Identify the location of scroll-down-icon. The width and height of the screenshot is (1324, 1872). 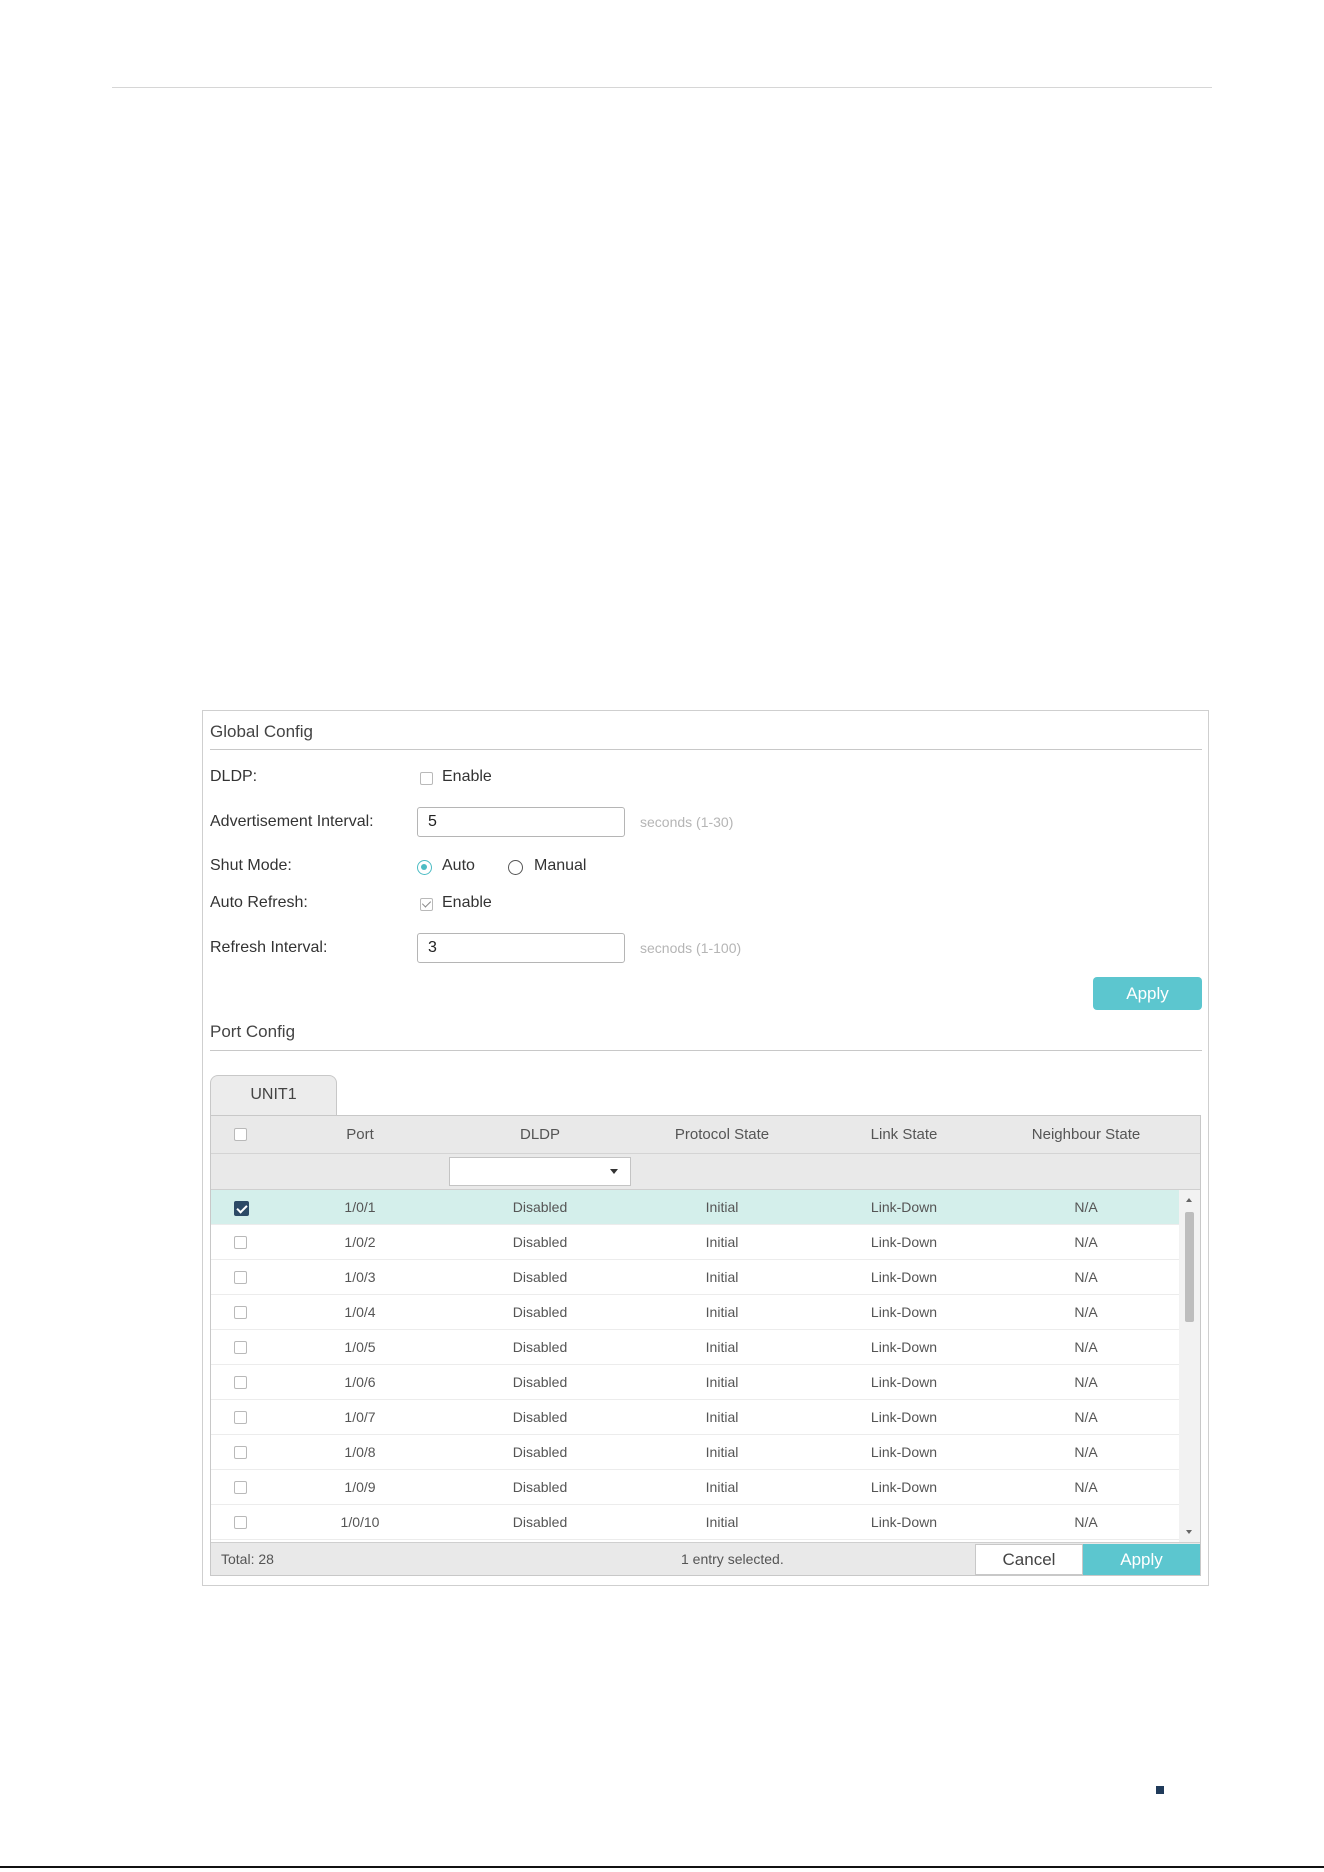
(1189, 1532).